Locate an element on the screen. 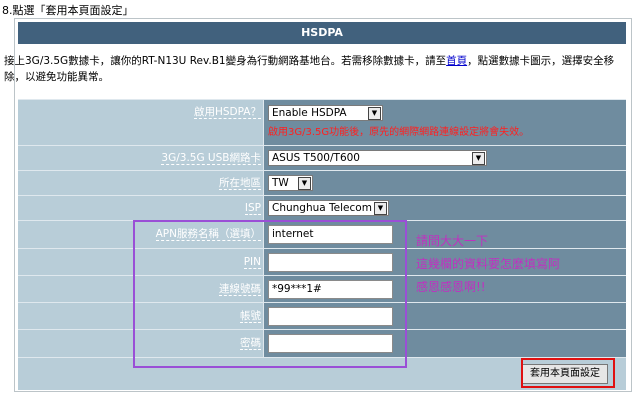 The height and width of the screenshot is (406, 640). row-location: 所在地區 TW ▼ is located at coordinates (322, 182).